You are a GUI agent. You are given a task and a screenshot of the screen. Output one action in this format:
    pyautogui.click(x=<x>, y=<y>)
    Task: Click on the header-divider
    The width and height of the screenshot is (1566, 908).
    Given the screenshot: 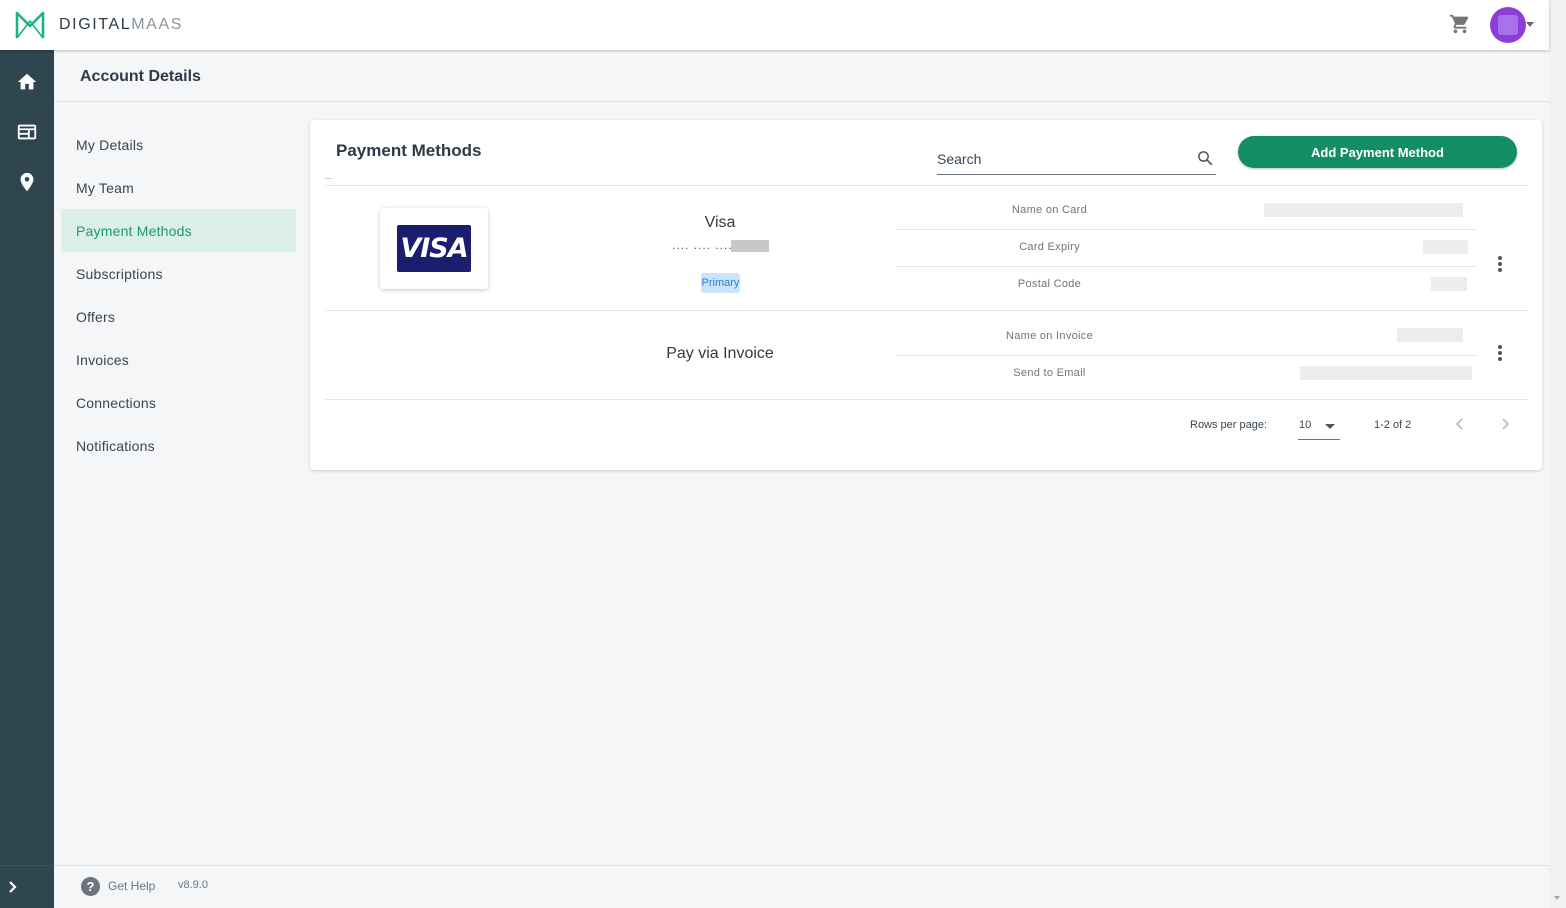 What is the action you would take?
    pyautogui.click(x=801, y=101)
    